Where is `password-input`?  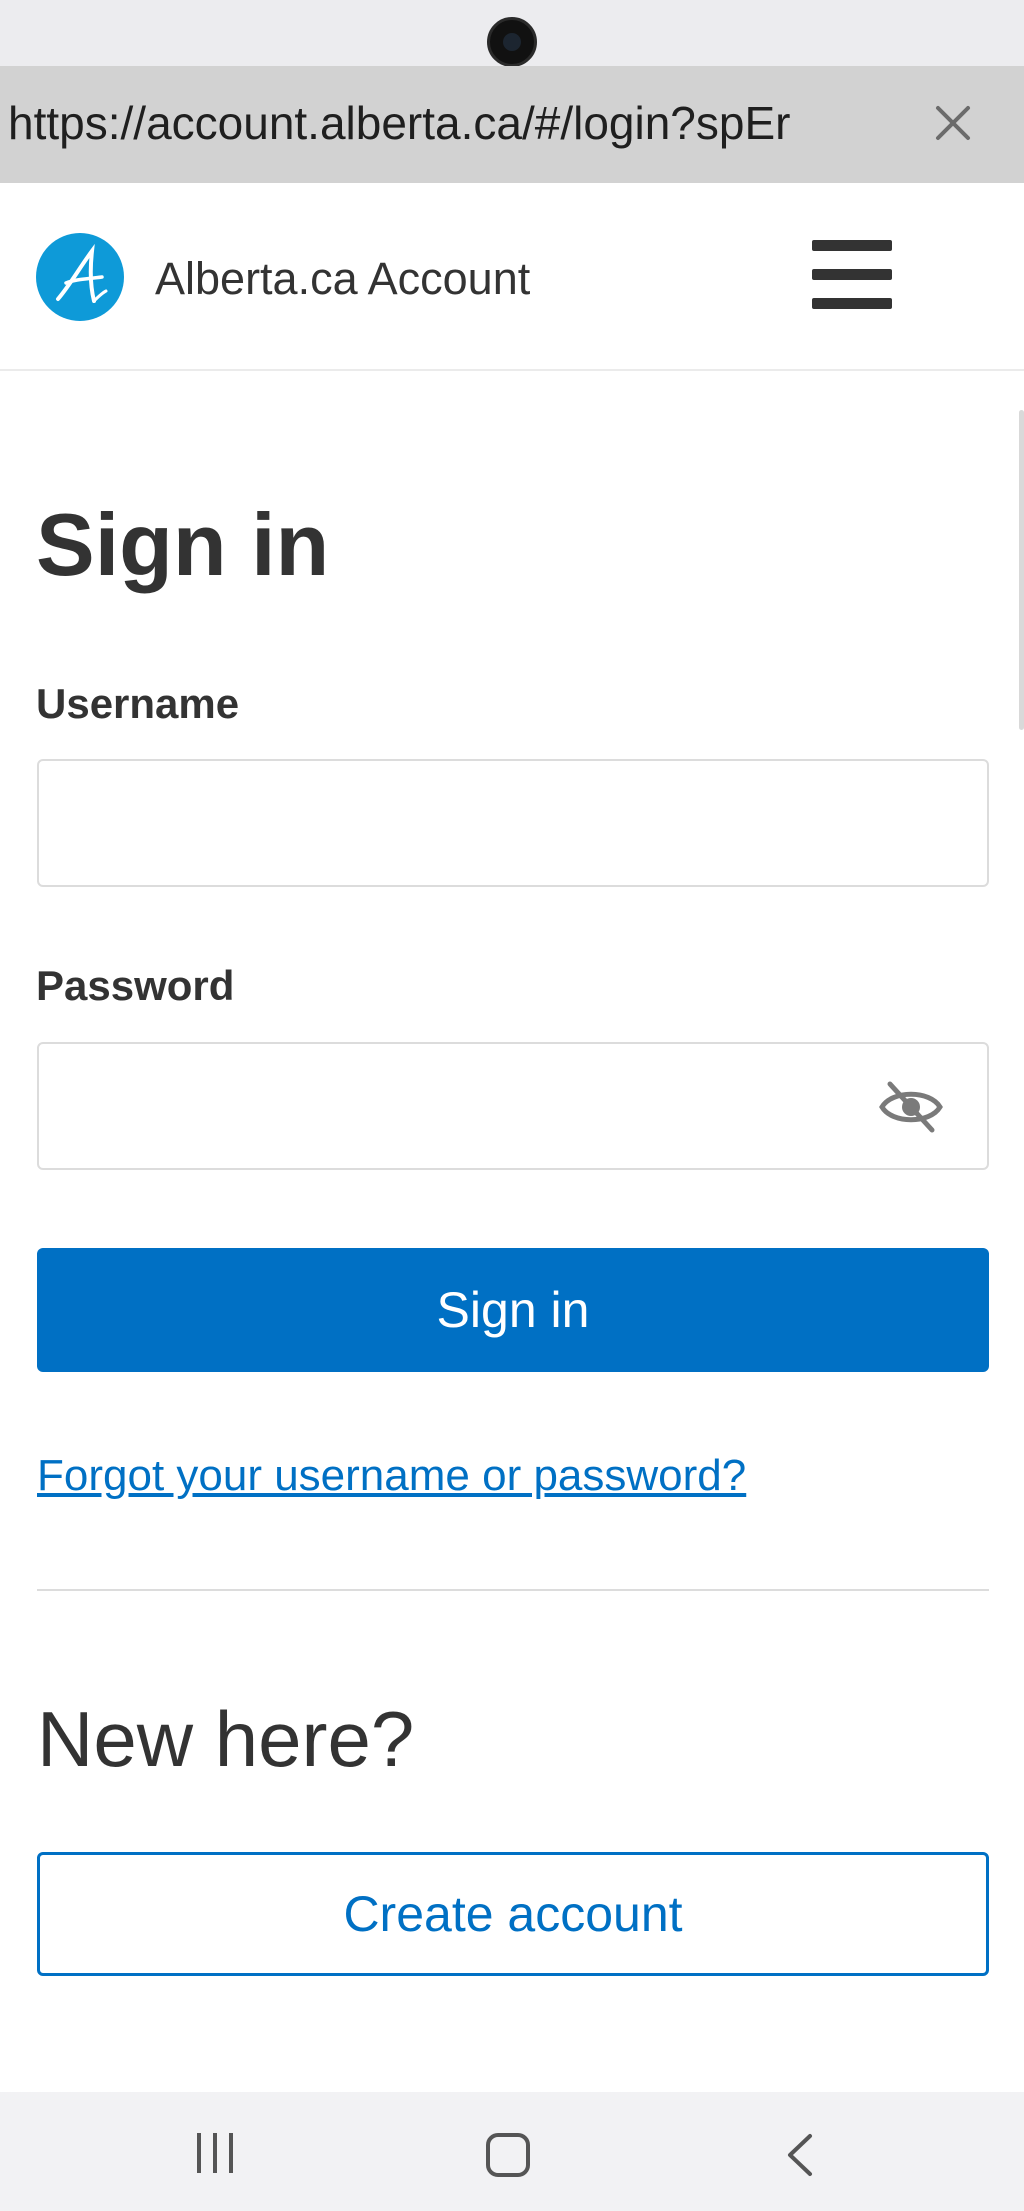 password-input is located at coordinates (513, 1106).